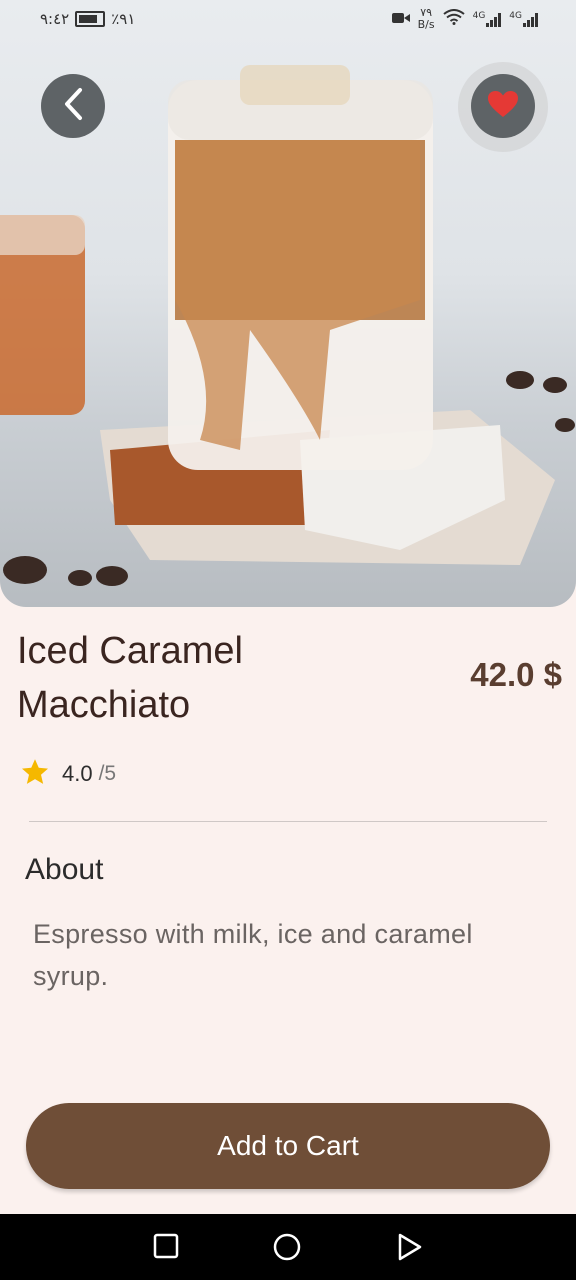  What do you see at coordinates (426, 18) in the screenshot?
I see `net-speed: ٧٩ B/s` at bounding box center [426, 18].